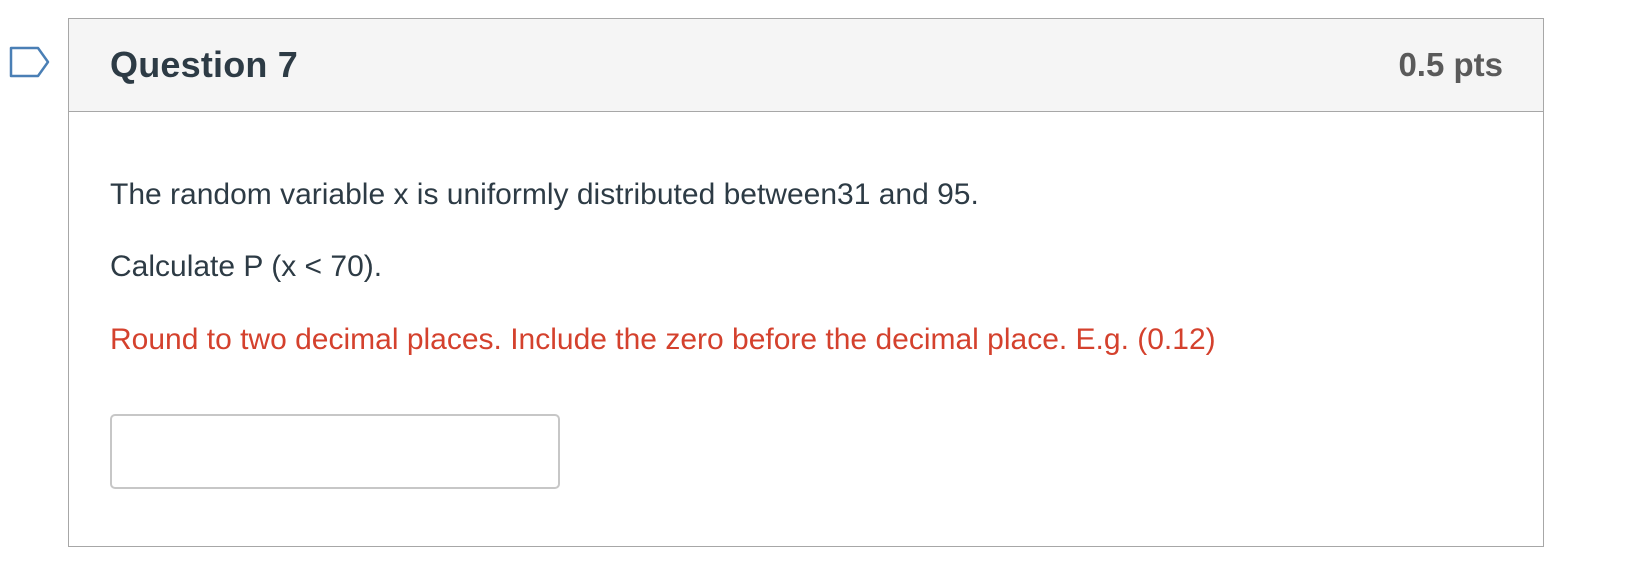 The image size is (1628, 566). What do you see at coordinates (806, 65) in the screenshot?
I see `question-header: Question 7 0.5 pts` at bounding box center [806, 65].